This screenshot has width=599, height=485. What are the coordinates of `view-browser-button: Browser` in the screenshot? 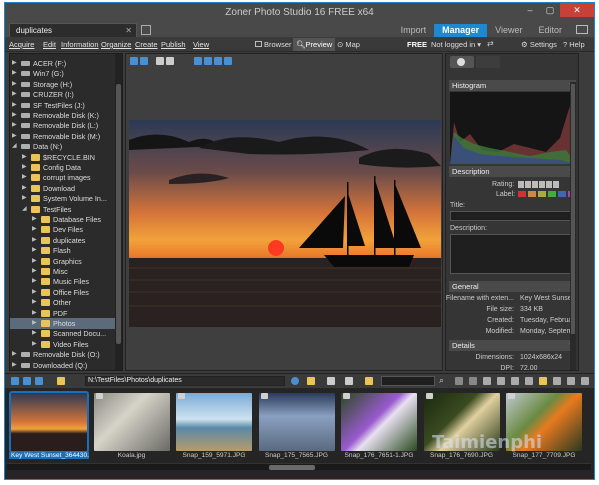 It's located at (273, 44).